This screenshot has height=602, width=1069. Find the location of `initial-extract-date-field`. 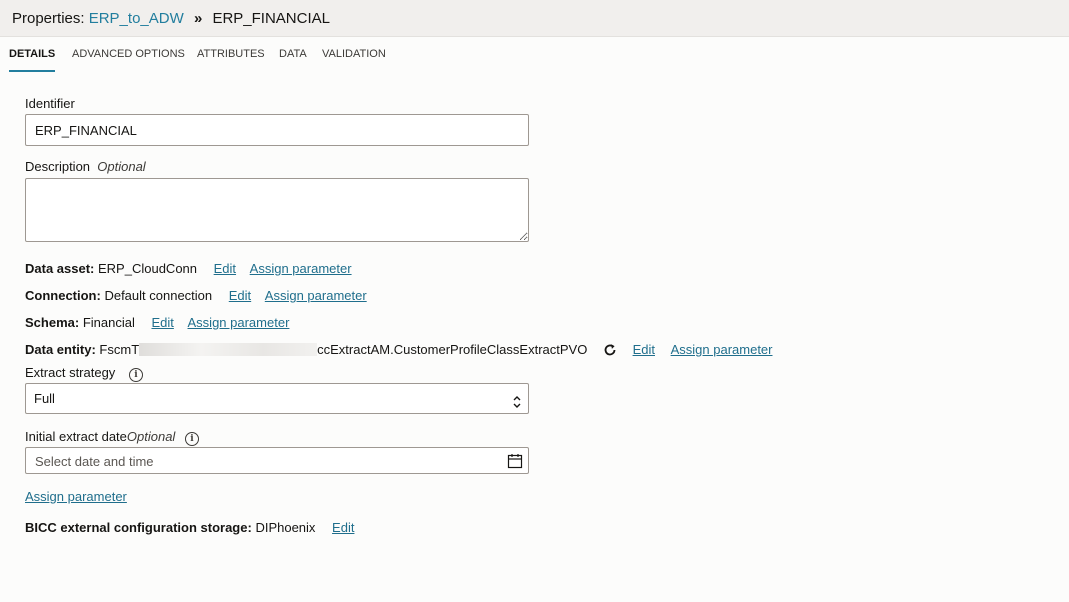

initial-extract-date-field is located at coordinates (277, 461).